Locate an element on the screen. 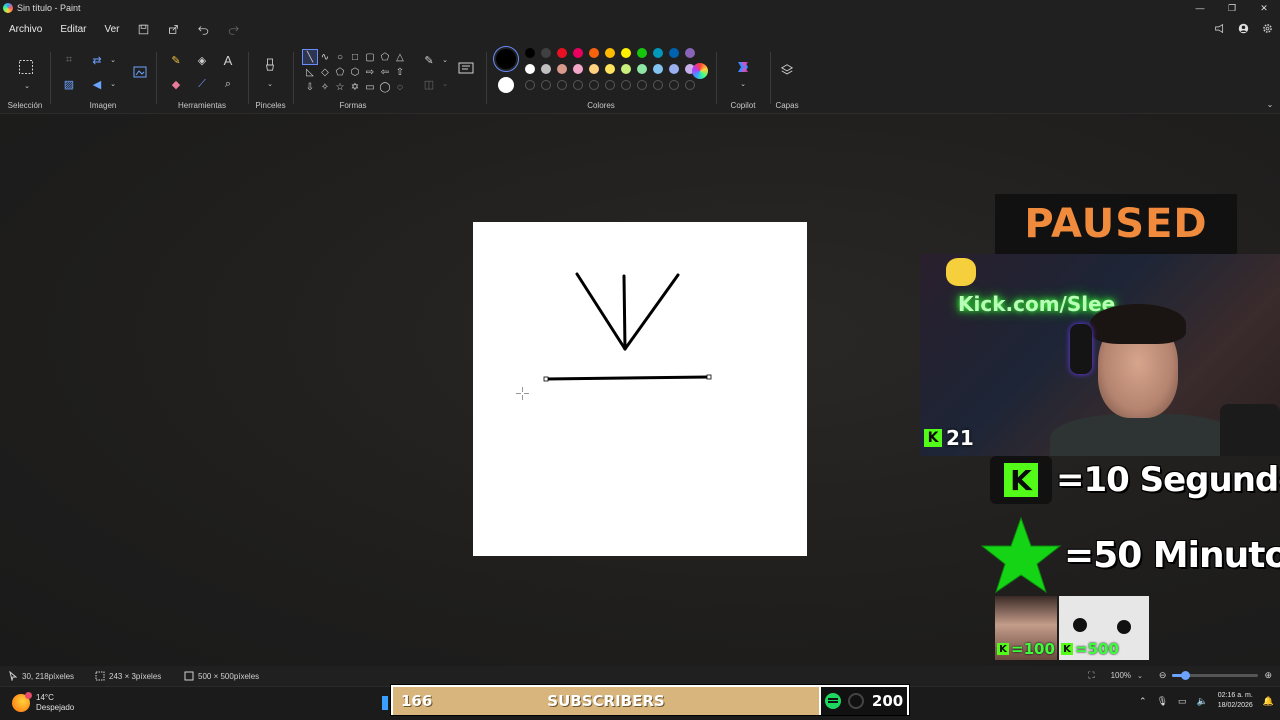 Image resolution: width=1280 pixels, height=720 pixels. select-rectangle-icon is located at coordinates (26, 67).